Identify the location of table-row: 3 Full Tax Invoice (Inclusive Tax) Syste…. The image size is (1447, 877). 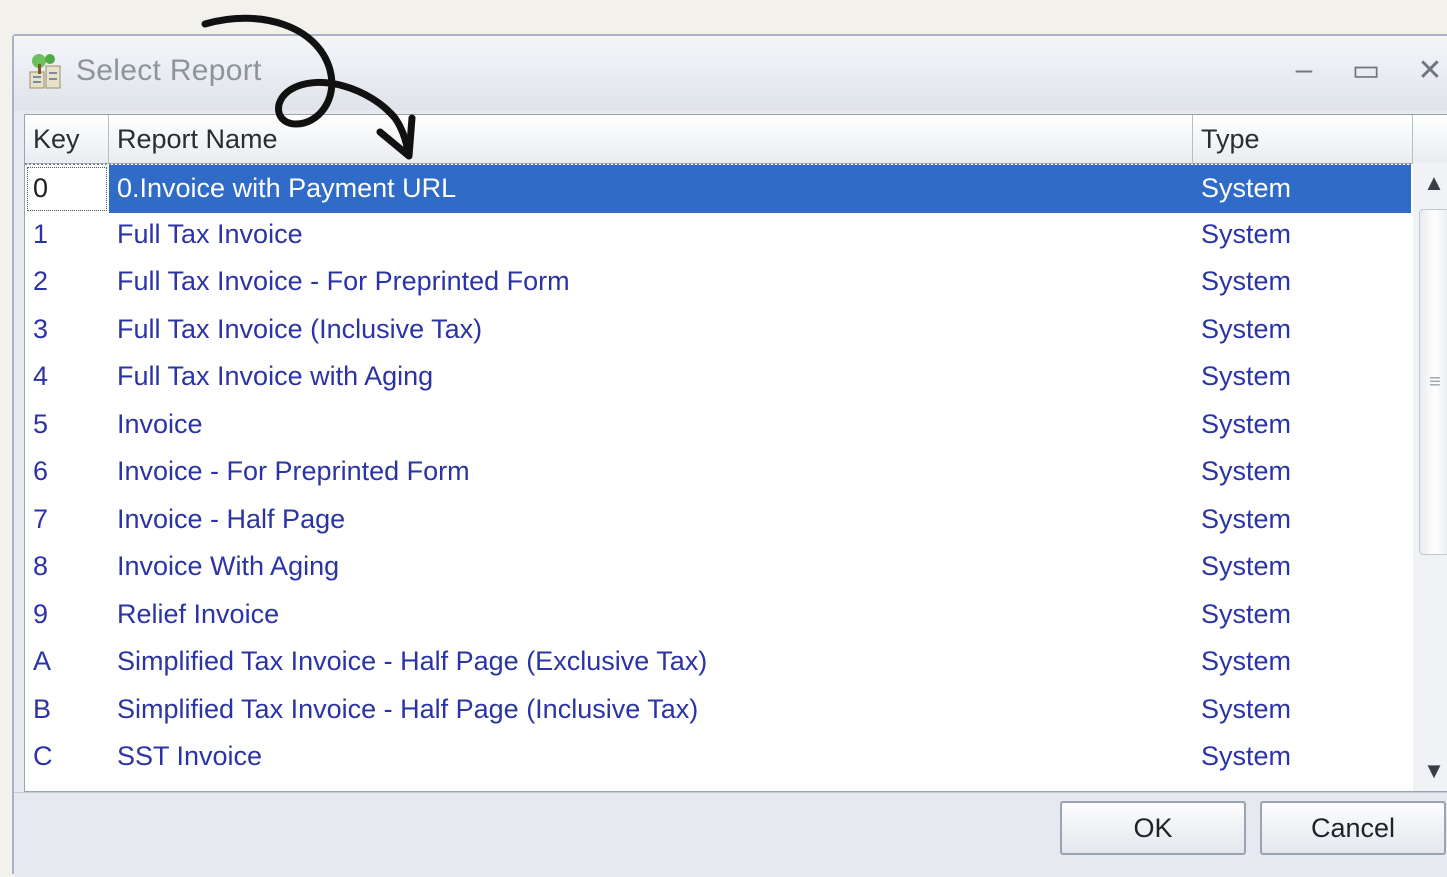
(718, 330).